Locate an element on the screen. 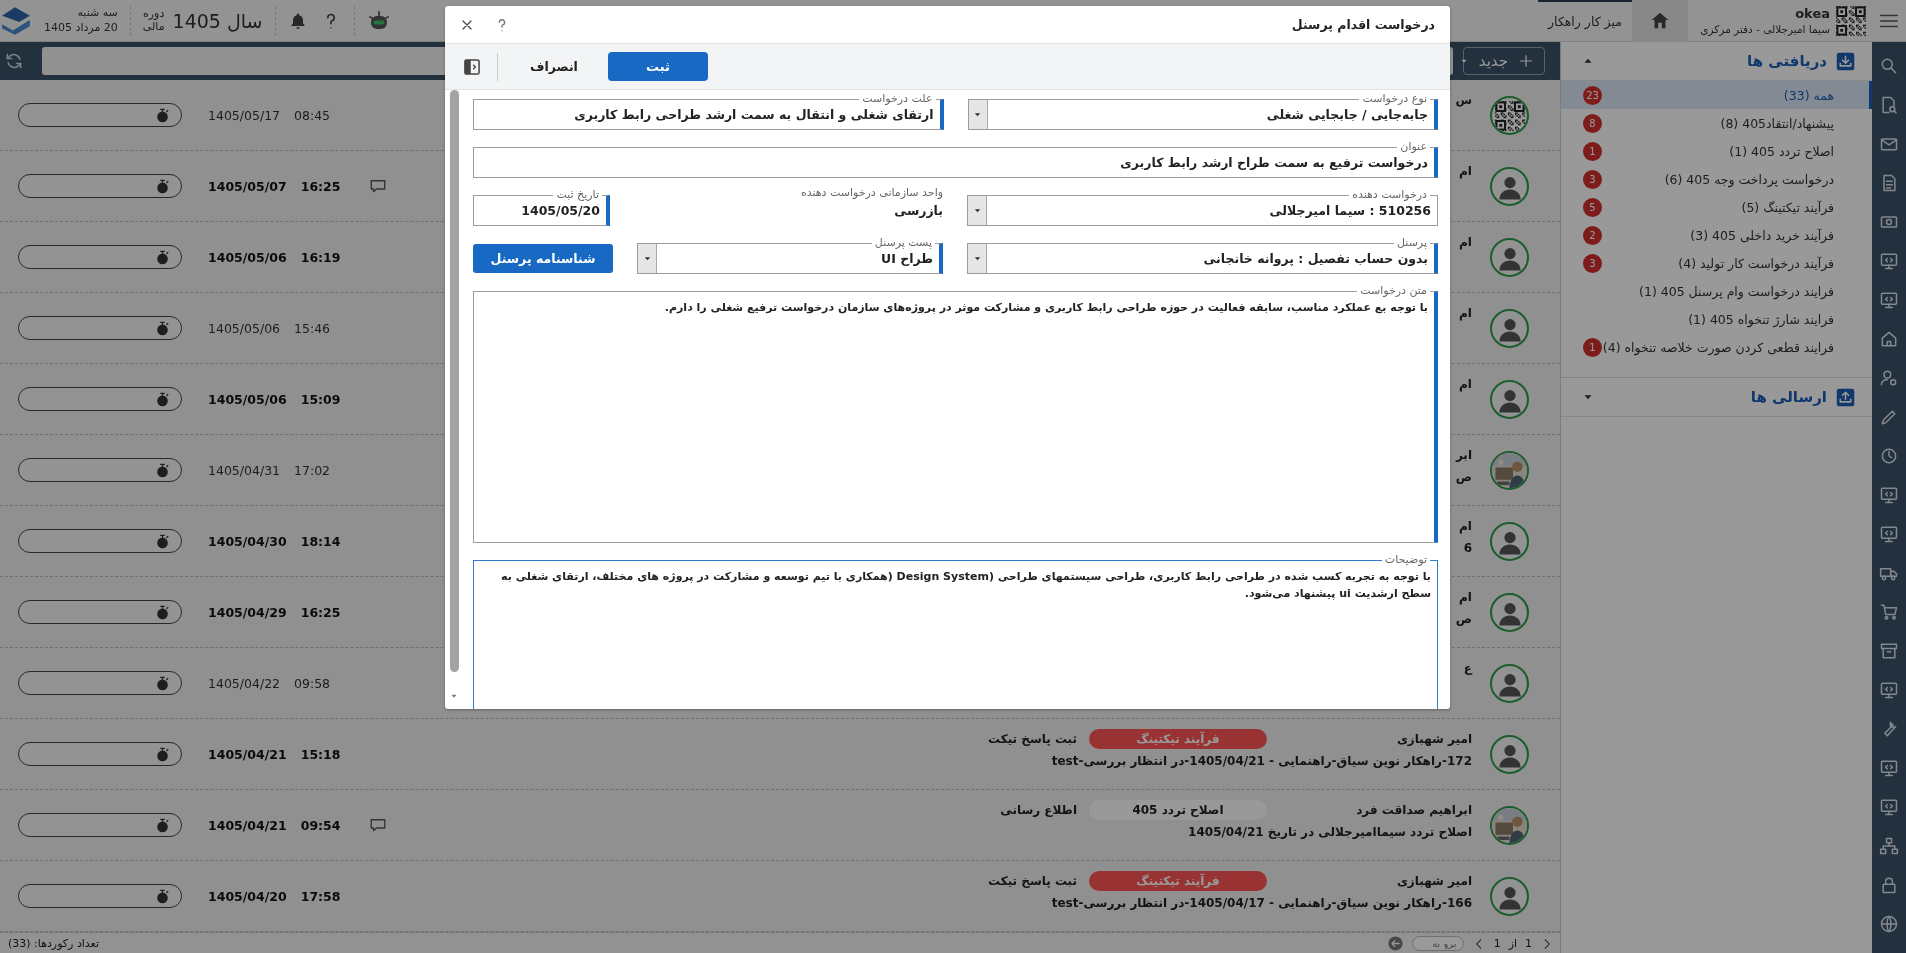 This screenshot has width=1906, height=953. date-label: 20 مرداد 1405 is located at coordinates (81, 28).